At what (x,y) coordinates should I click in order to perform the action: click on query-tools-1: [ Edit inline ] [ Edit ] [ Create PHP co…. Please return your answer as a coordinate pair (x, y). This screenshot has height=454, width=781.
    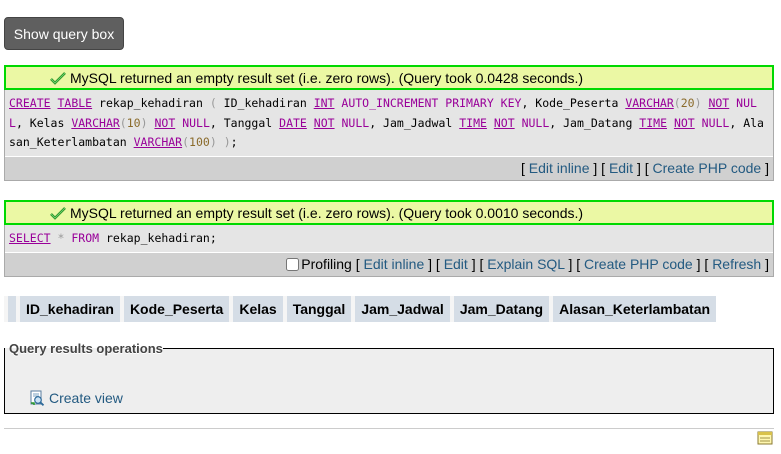
    Looking at the image, I should click on (389, 167).